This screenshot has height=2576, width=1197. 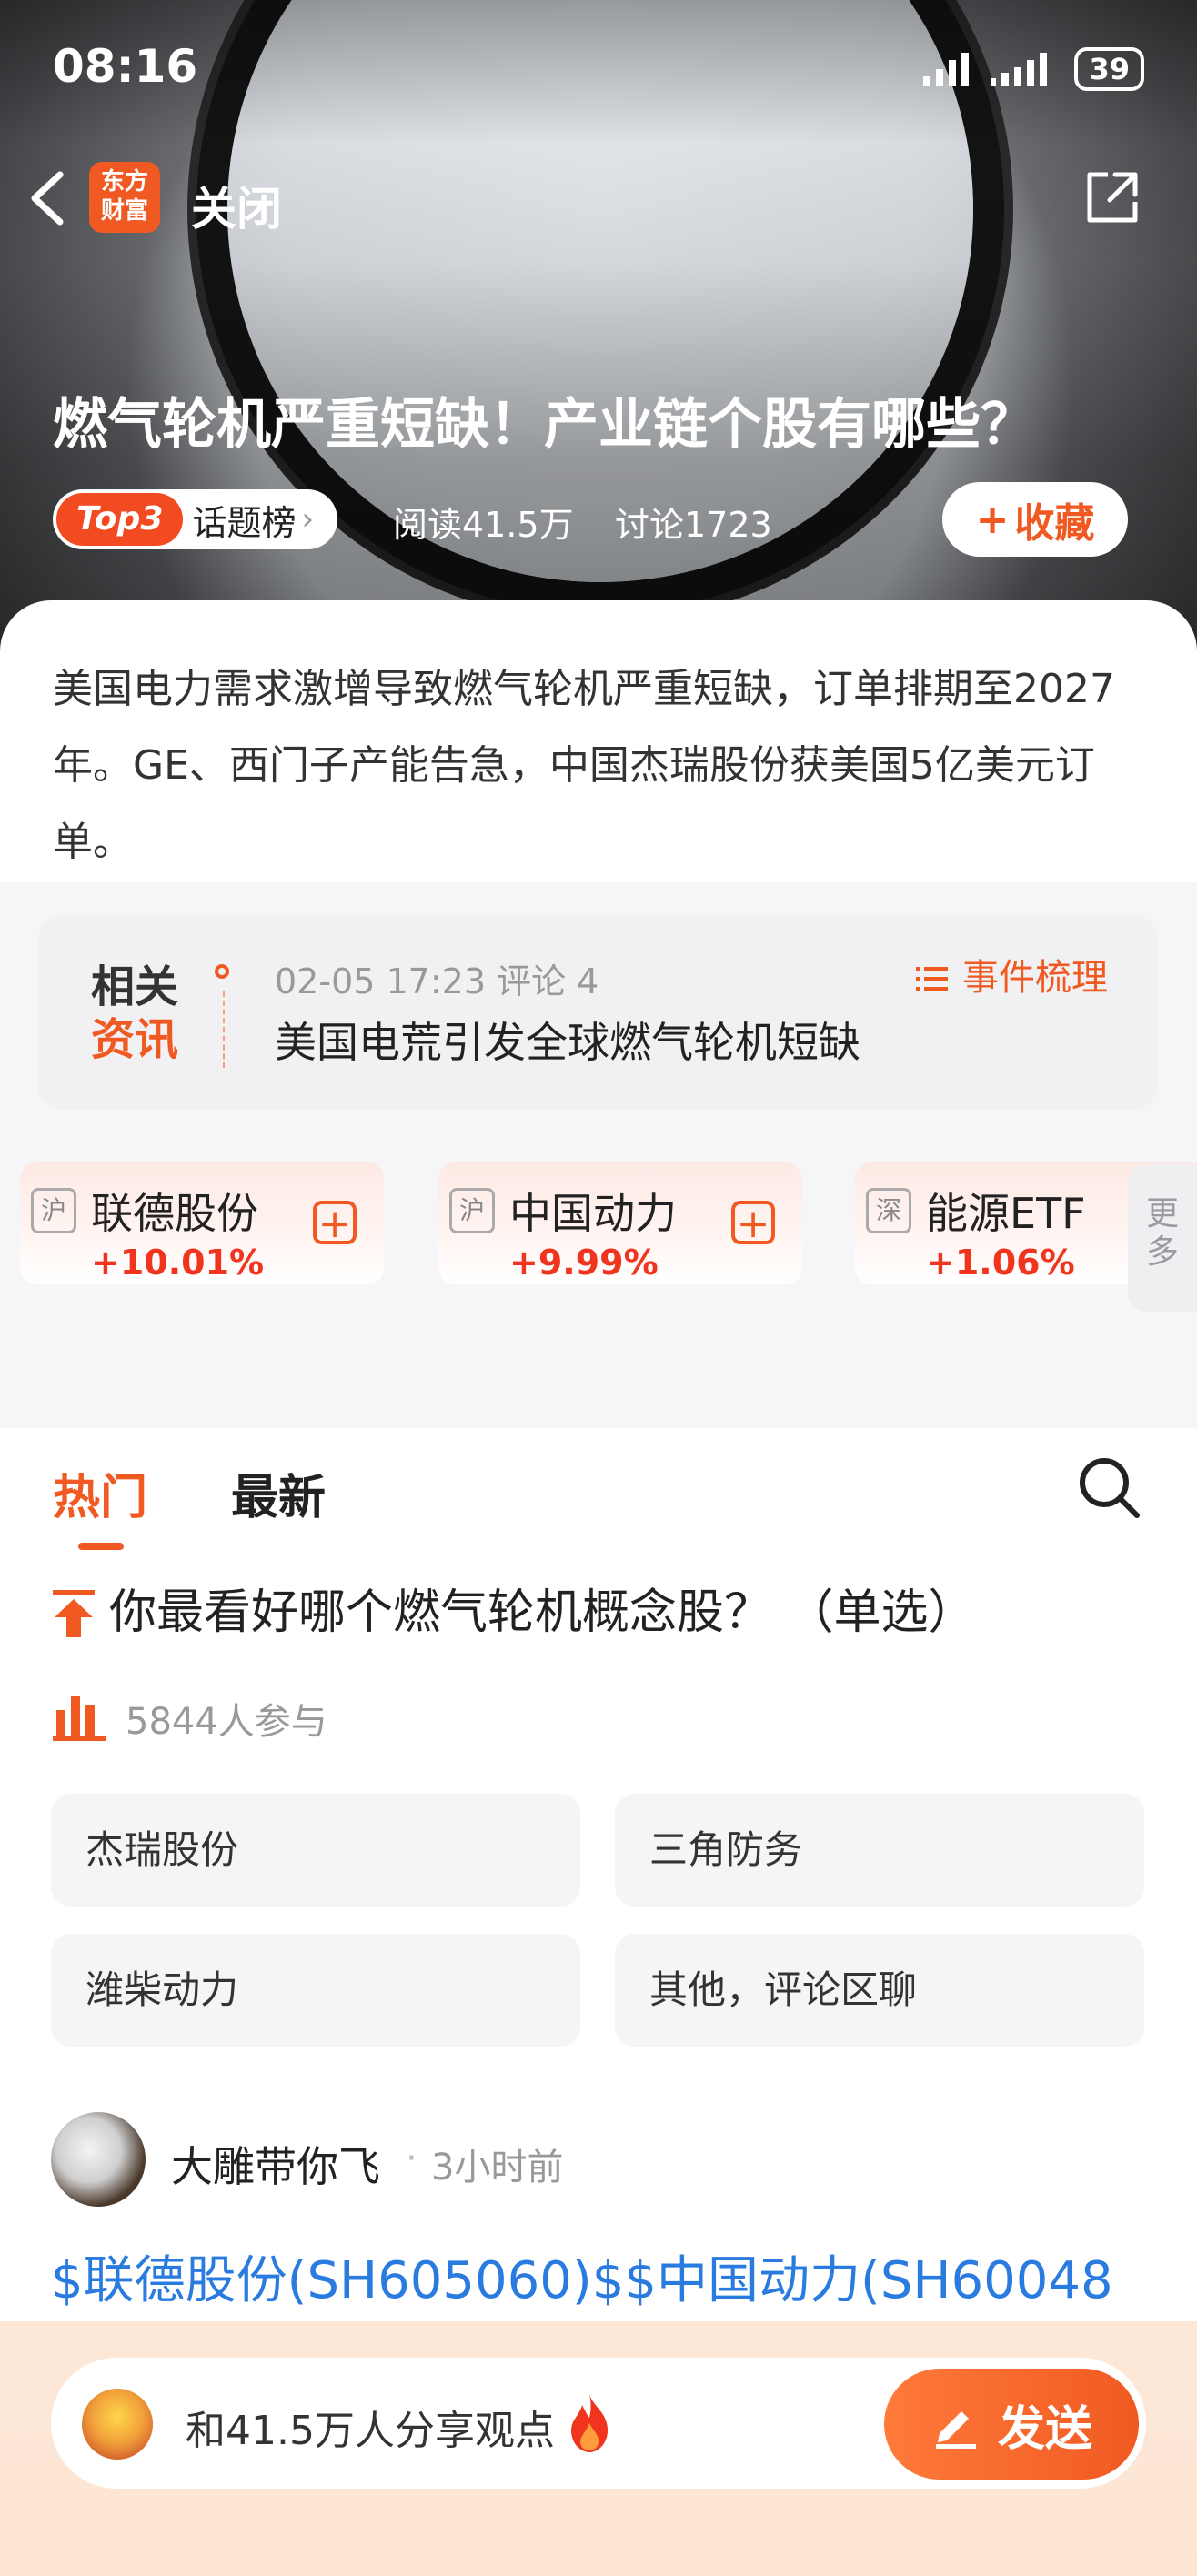 I want to click on send-button: 发送, so click(x=1011, y=2424).